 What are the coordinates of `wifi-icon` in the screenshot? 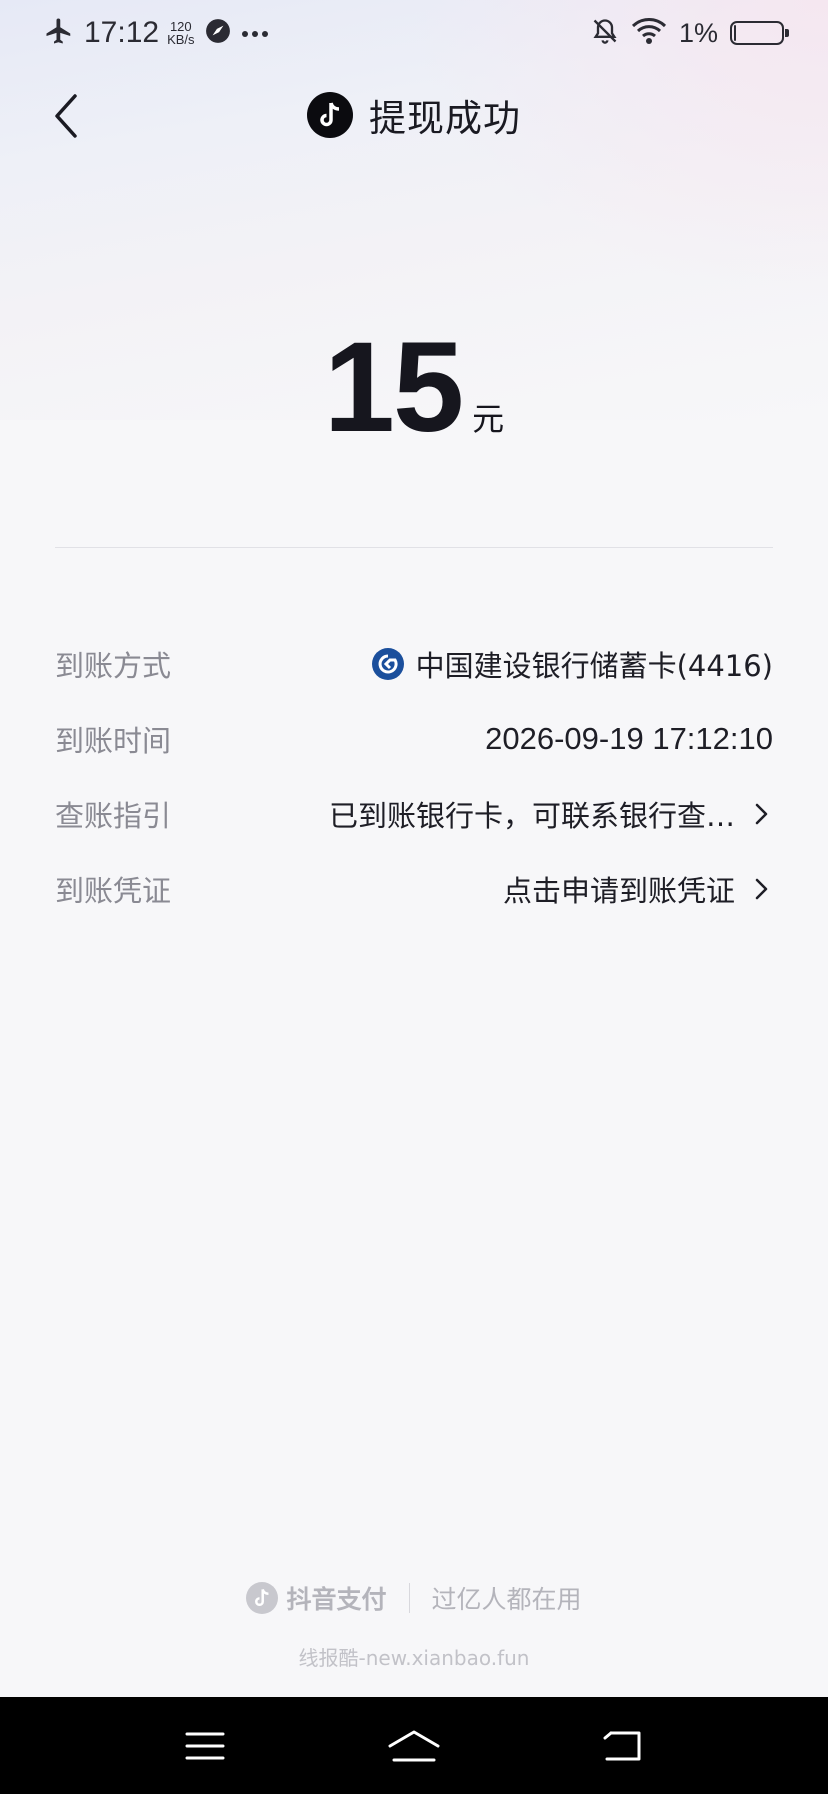 It's located at (649, 33).